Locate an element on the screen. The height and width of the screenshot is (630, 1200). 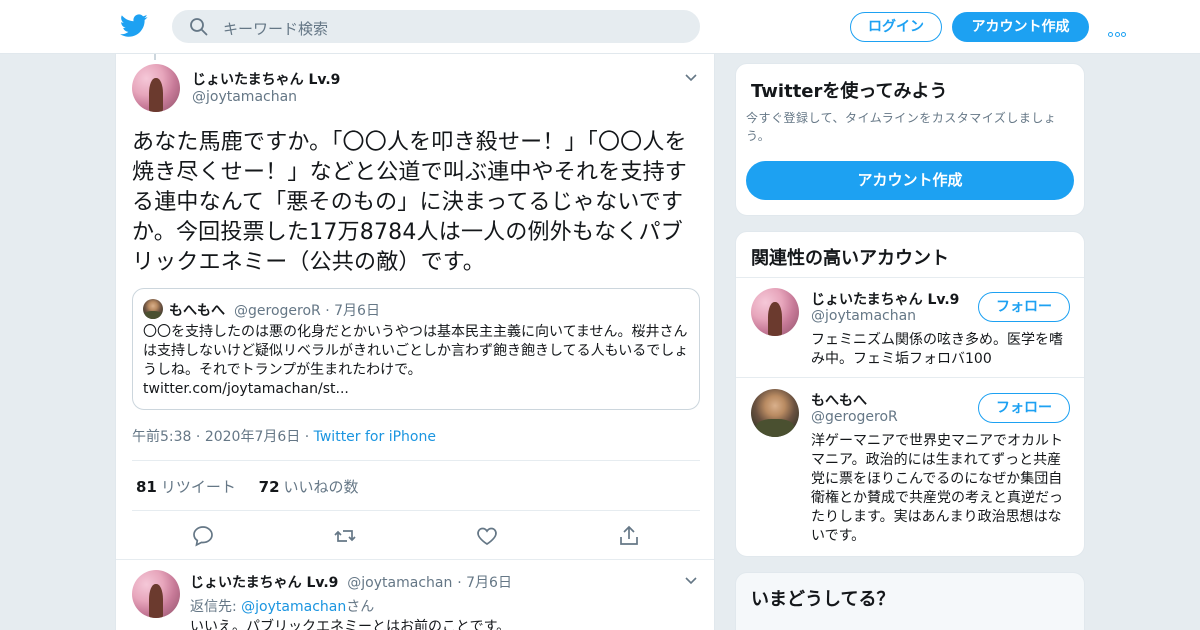
reply-author-name: じょいたまちゃん Lv.9 @joytamachan · 7月6日 is located at coordinates (351, 582).